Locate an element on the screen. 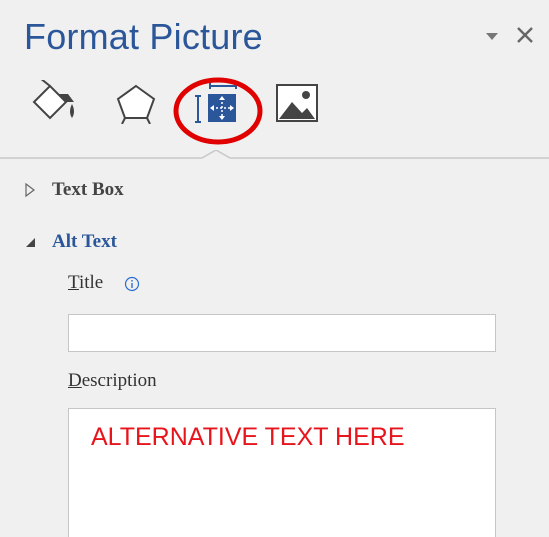  title-label: Title is located at coordinates (85, 283).